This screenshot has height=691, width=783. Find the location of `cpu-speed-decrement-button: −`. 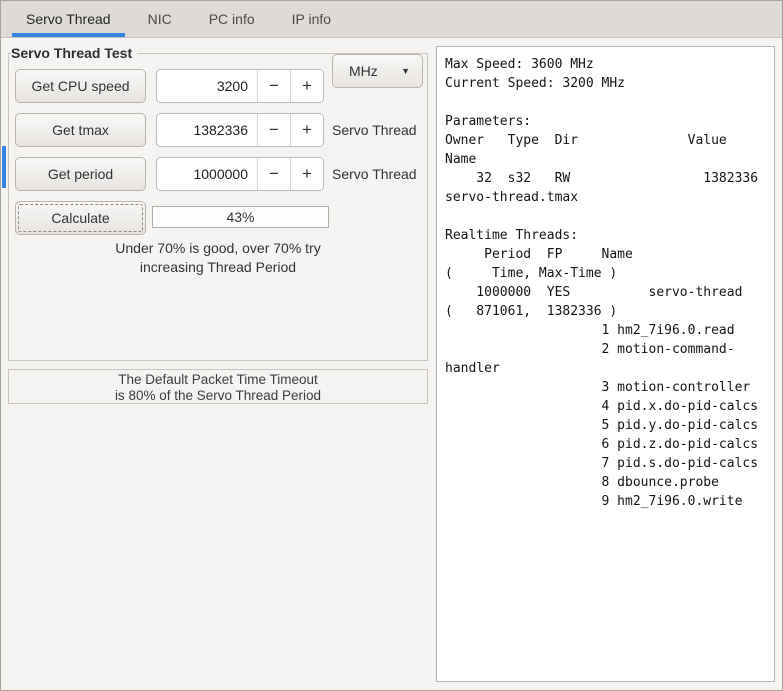

cpu-speed-decrement-button: − is located at coordinates (273, 86).